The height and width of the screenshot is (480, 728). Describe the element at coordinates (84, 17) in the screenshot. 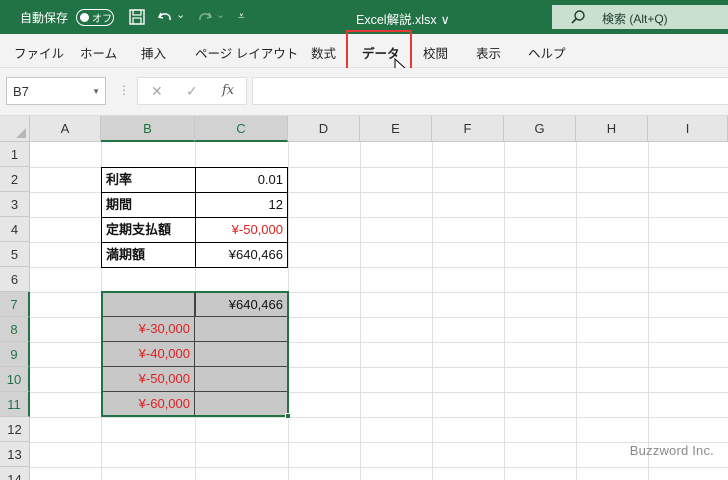

I see `toggle-knob` at that location.